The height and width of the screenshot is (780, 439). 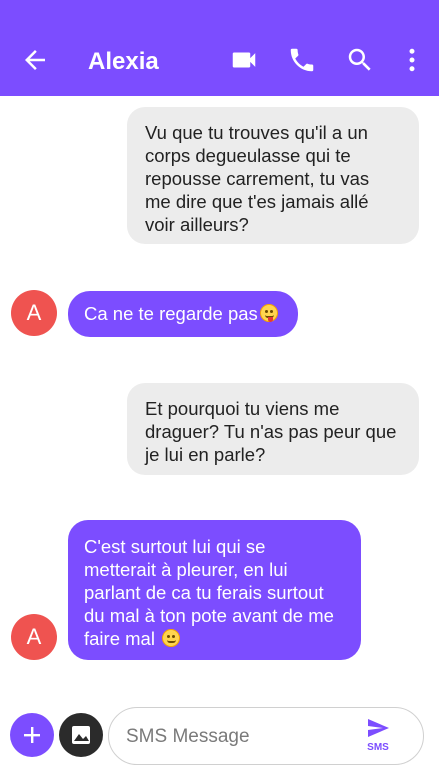 I want to click on message-line: repousse carrement, tu vas, so click(x=257, y=178).